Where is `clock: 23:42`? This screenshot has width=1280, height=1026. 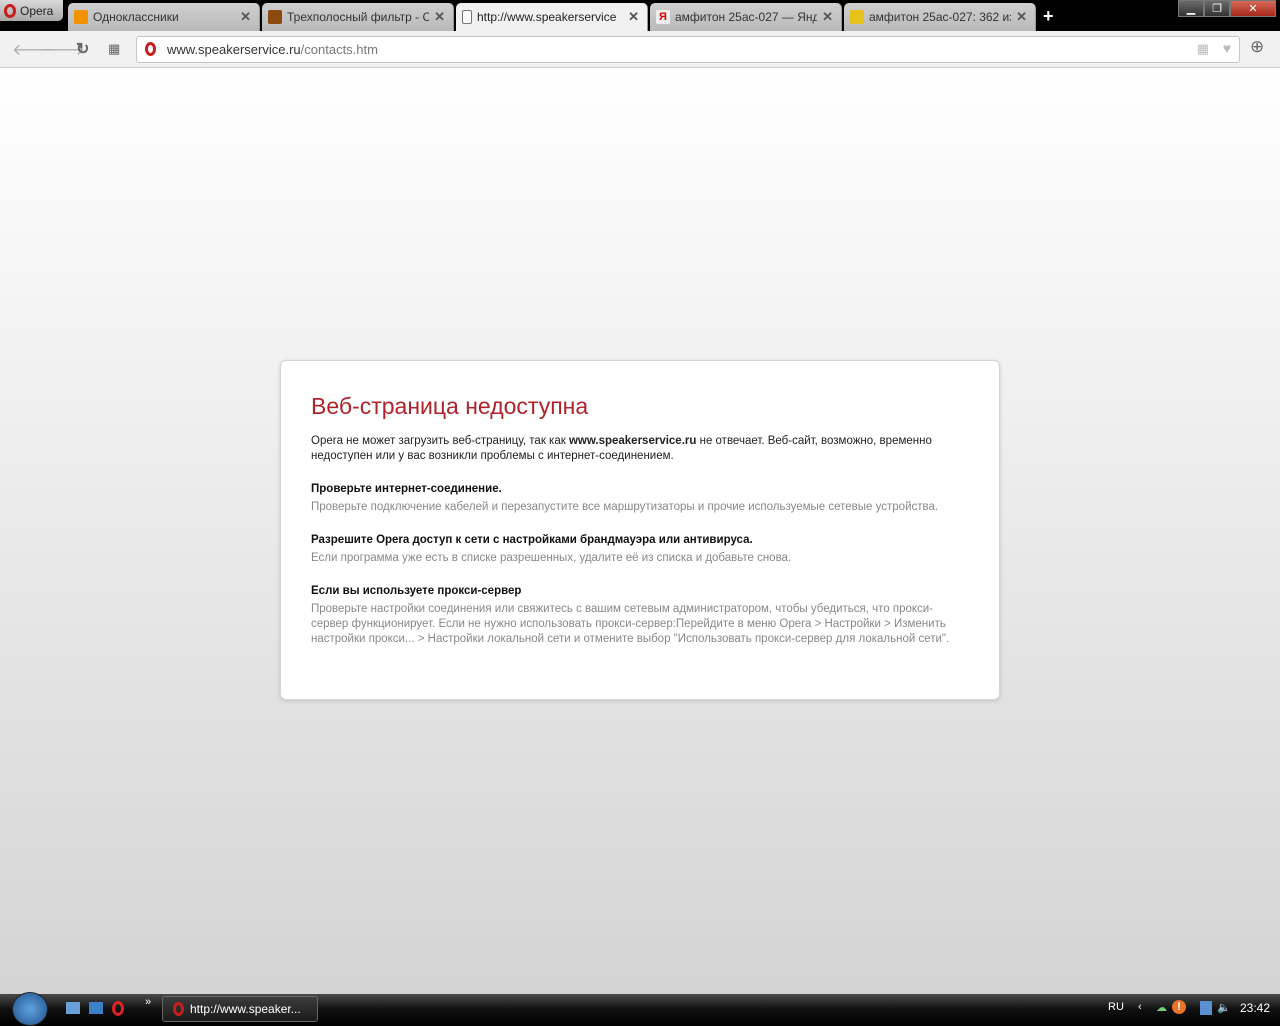
clock: 23:42 is located at coordinates (1255, 1008).